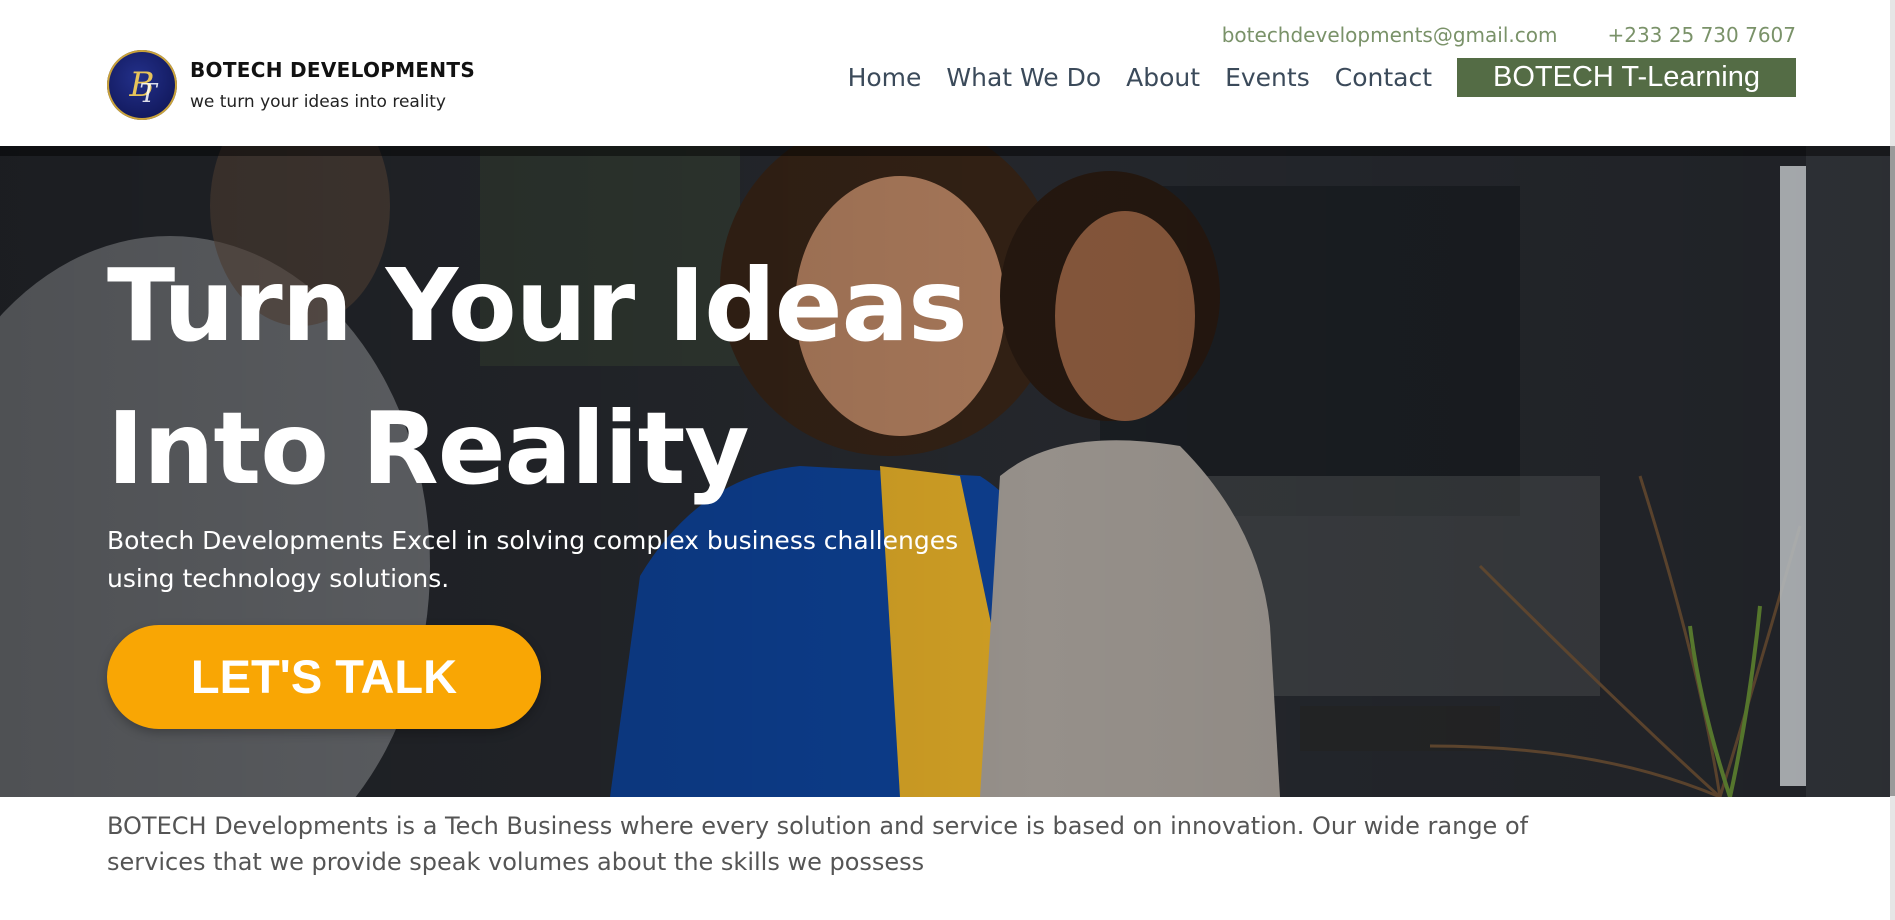  Describe the element at coordinates (537, 305) in the screenshot. I see `hero-heading-line-1: Turn Your Ideas` at that location.